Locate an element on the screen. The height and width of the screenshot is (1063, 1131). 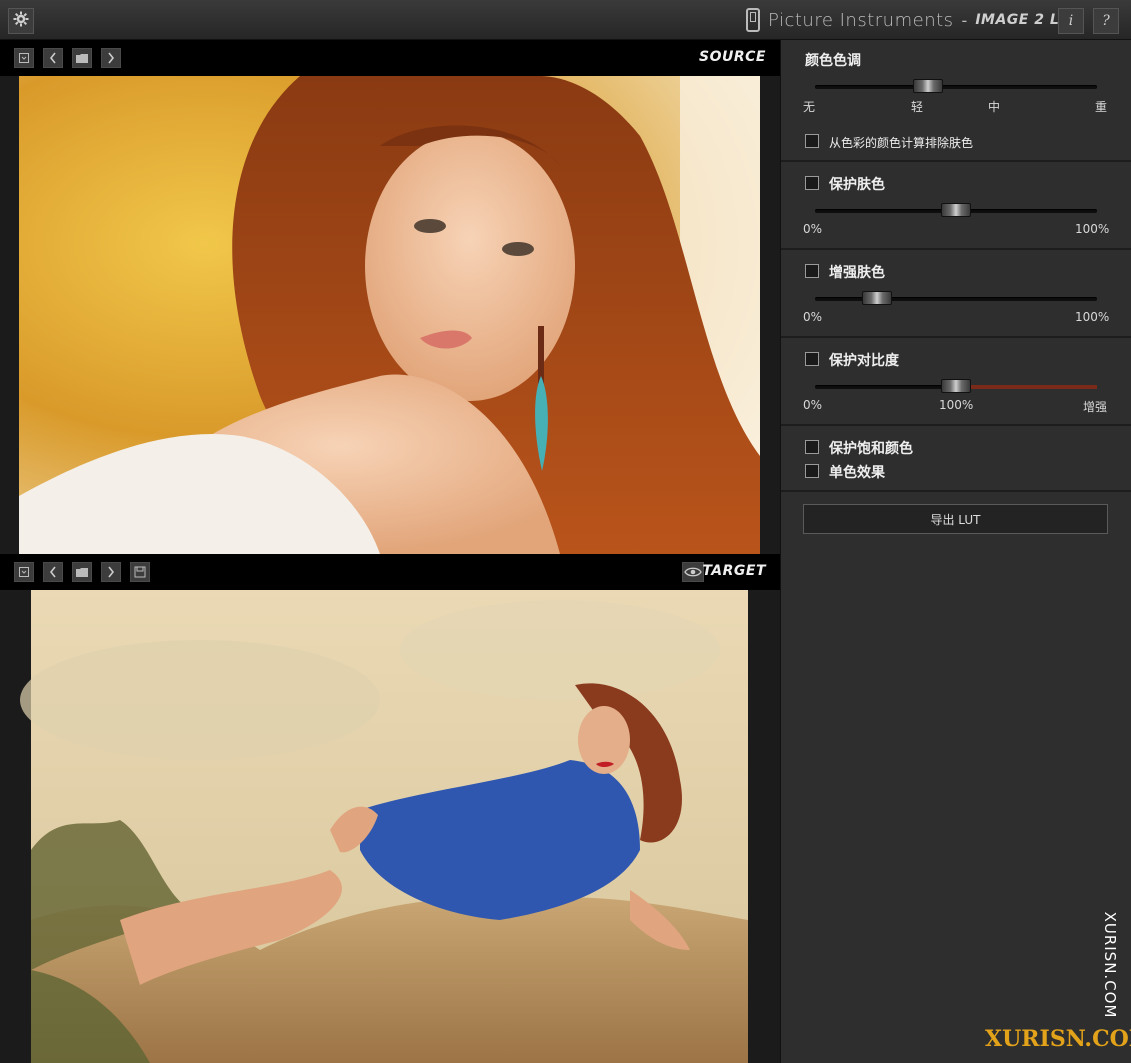
logo-icon is located at coordinates (753, 20).